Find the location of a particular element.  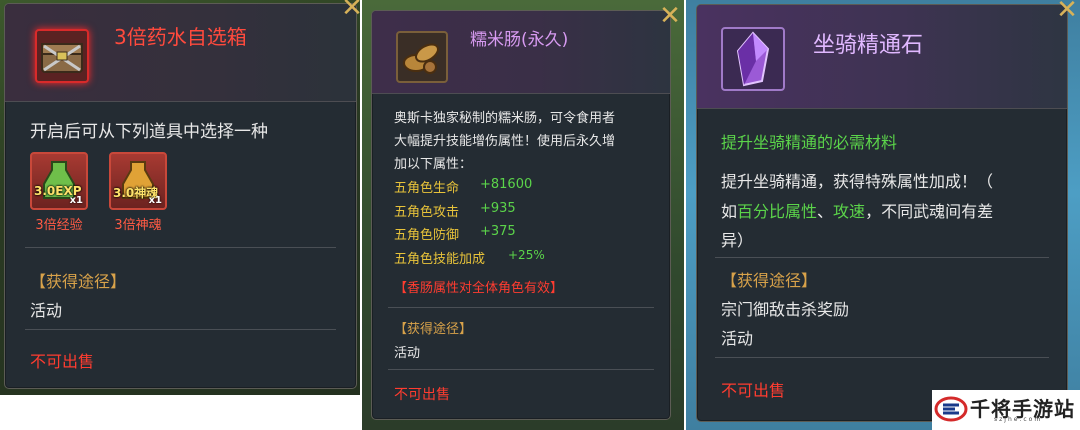

chest-icon is located at coordinates (62, 56).